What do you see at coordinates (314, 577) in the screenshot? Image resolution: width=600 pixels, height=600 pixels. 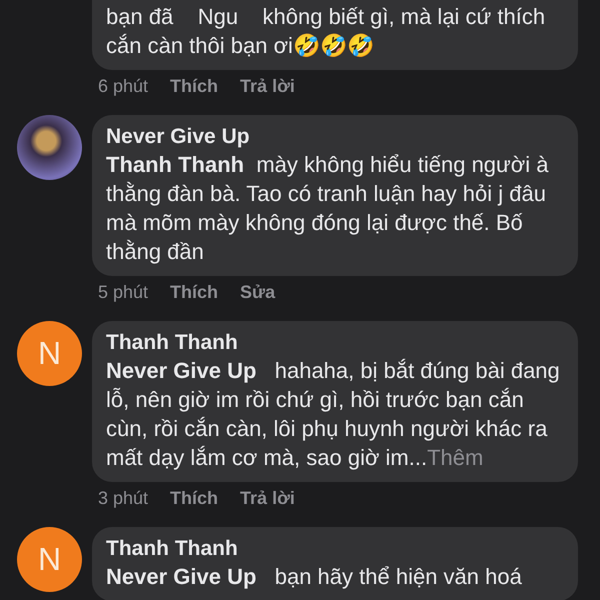 I see `comment-text: Never Give Up bạn hãy thể hiện văn hoá` at bounding box center [314, 577].